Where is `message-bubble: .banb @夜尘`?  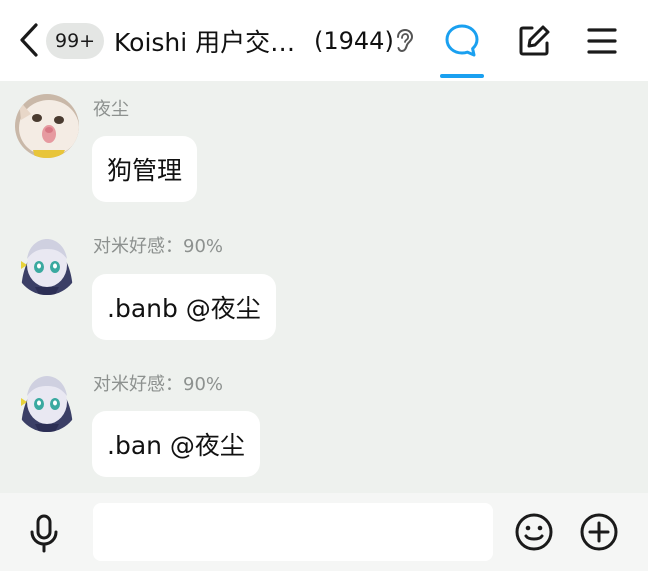 message-bubble: .banb @夜尘 is located at coordinates (184, 307).